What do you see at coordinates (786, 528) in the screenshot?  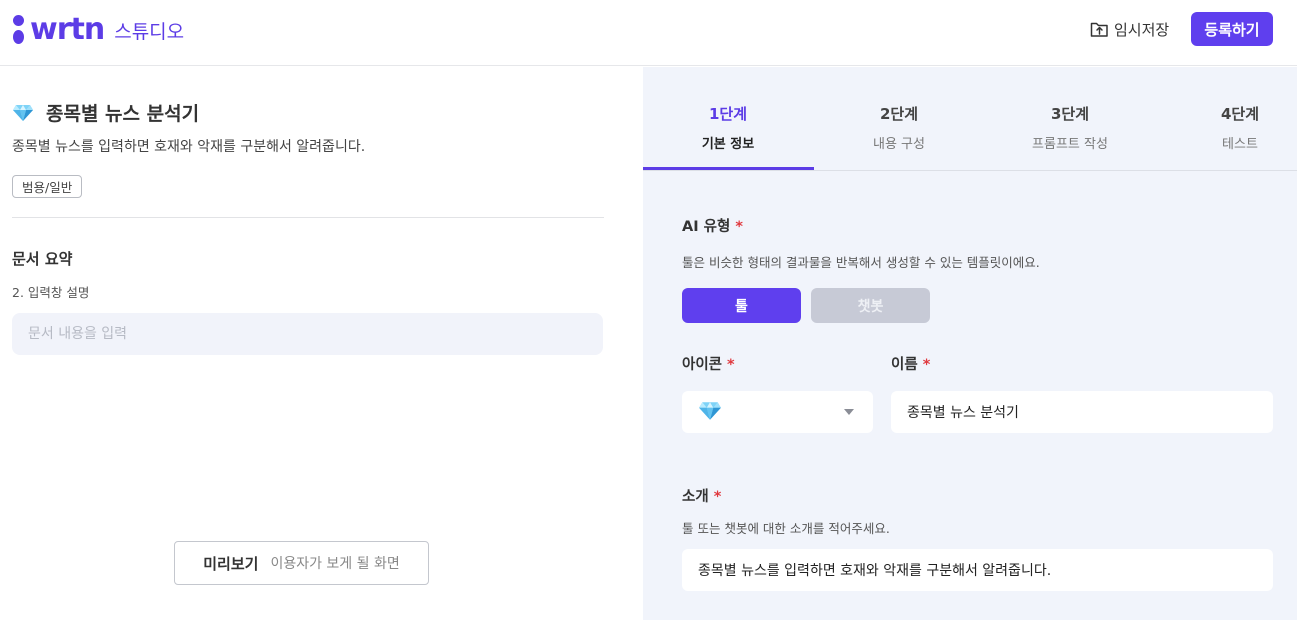 I see `intro-hint: 툴 또는 챗봇에 대한 소개를 적어주세요.` at bounding box center [786, 528].